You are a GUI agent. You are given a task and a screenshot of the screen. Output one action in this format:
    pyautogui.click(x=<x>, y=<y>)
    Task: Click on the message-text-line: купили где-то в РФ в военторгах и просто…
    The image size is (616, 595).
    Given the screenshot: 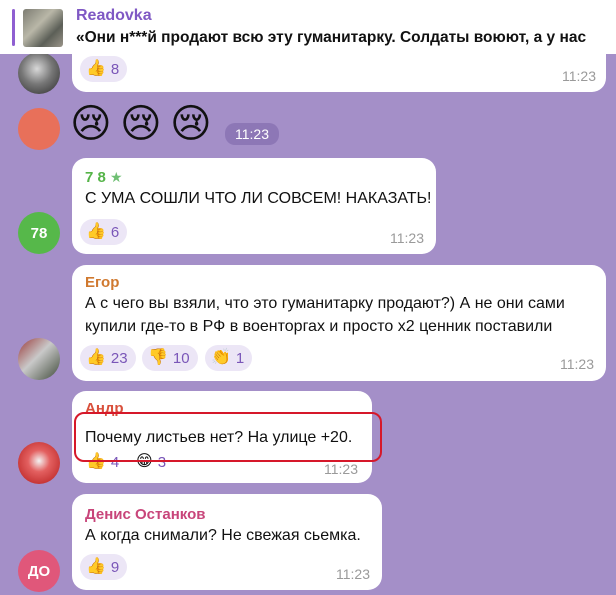 What is the action you would take?
    pyautogui.click(x=319, y=326)
    